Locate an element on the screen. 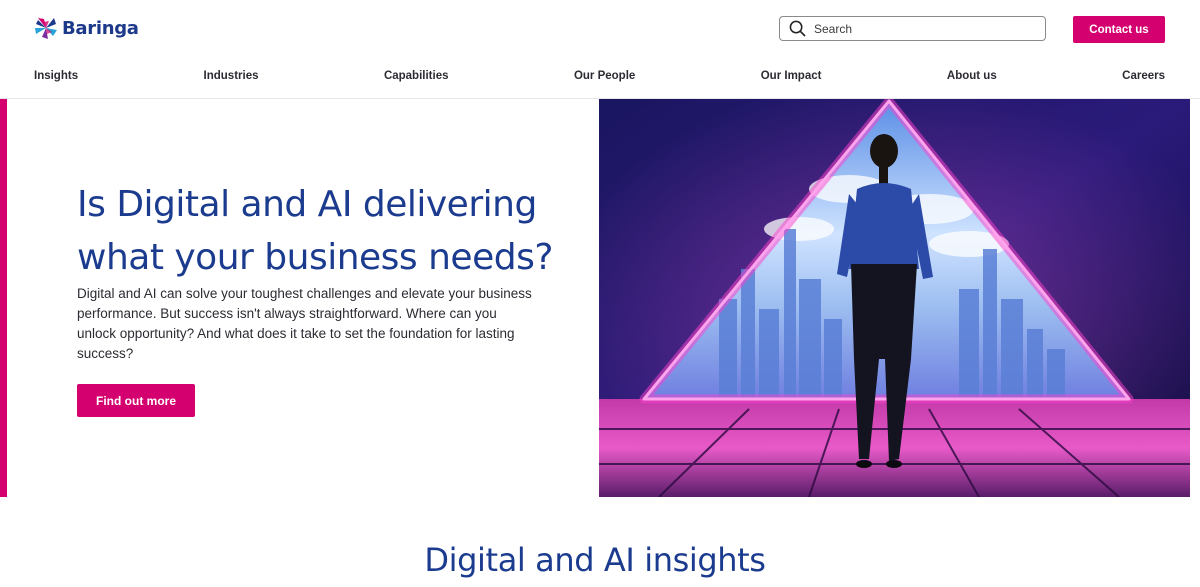 The height and width of the screenshot is (587, 1200). contact-us-button: Contact us is located at coordinates (1119, 29).